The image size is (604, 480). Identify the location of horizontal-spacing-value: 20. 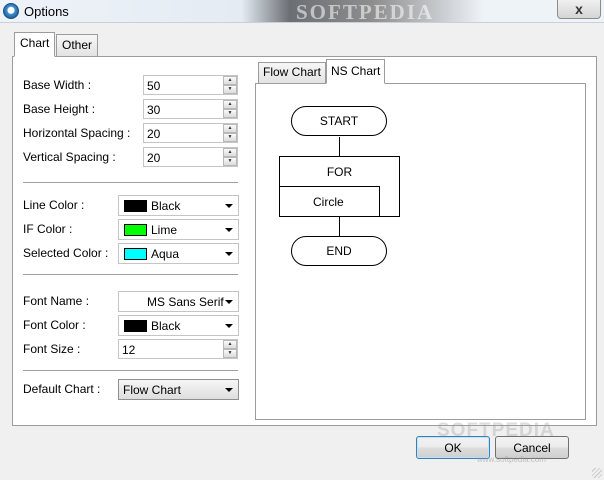
(154, 134).